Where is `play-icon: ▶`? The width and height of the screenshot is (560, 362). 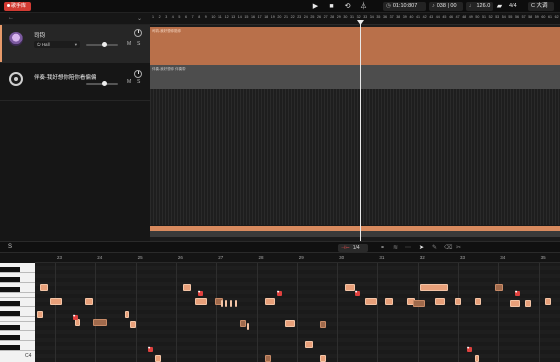 play-icon: ▶ is located at coordinates (315, 6).